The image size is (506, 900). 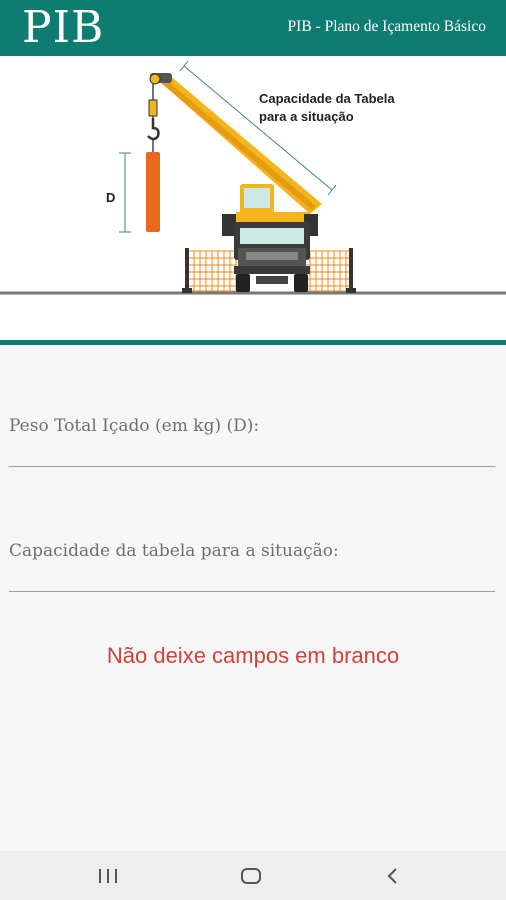 I want to click on capacidade-input, so click(x=252, y=578).